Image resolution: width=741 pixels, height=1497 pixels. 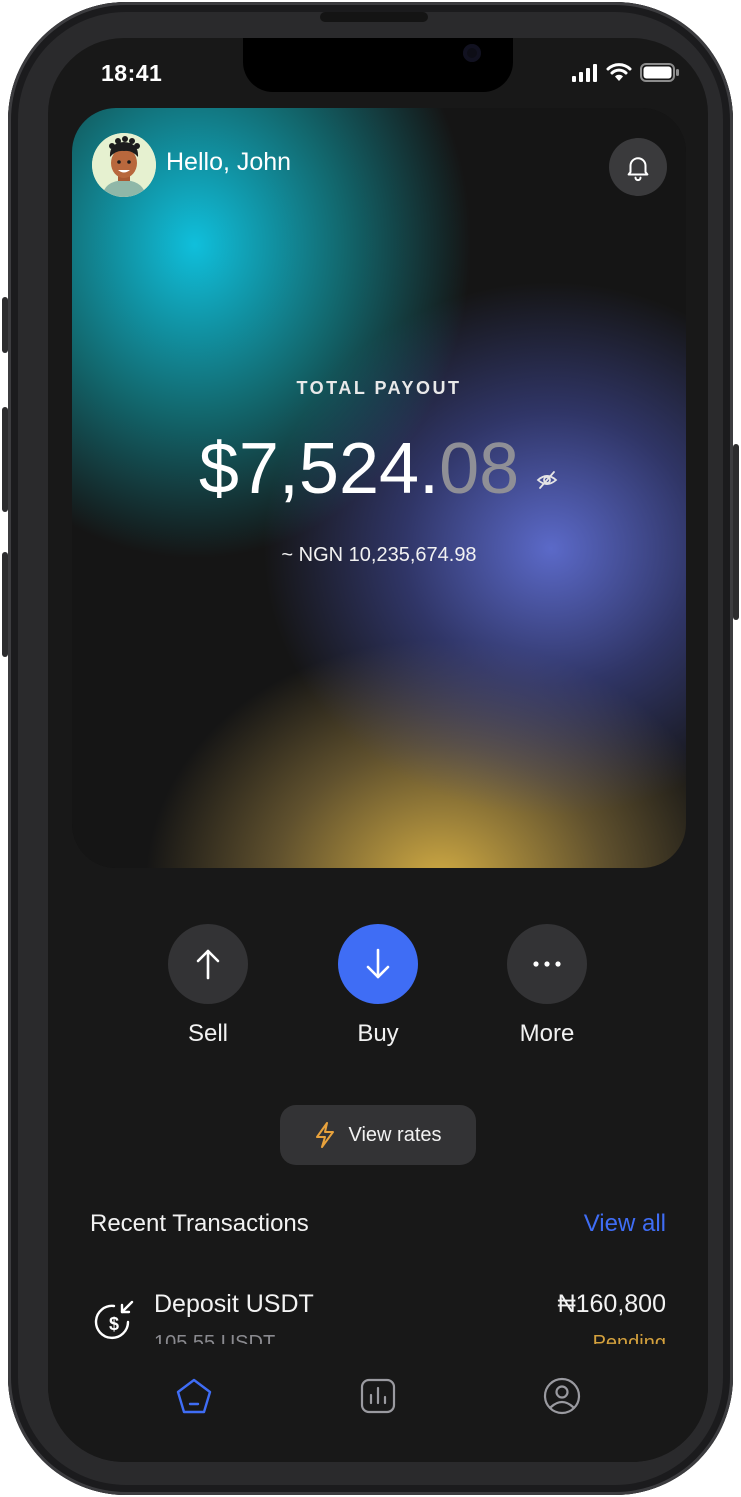 I want to click on sell-label: Sell, so click(x=208, y=1033).